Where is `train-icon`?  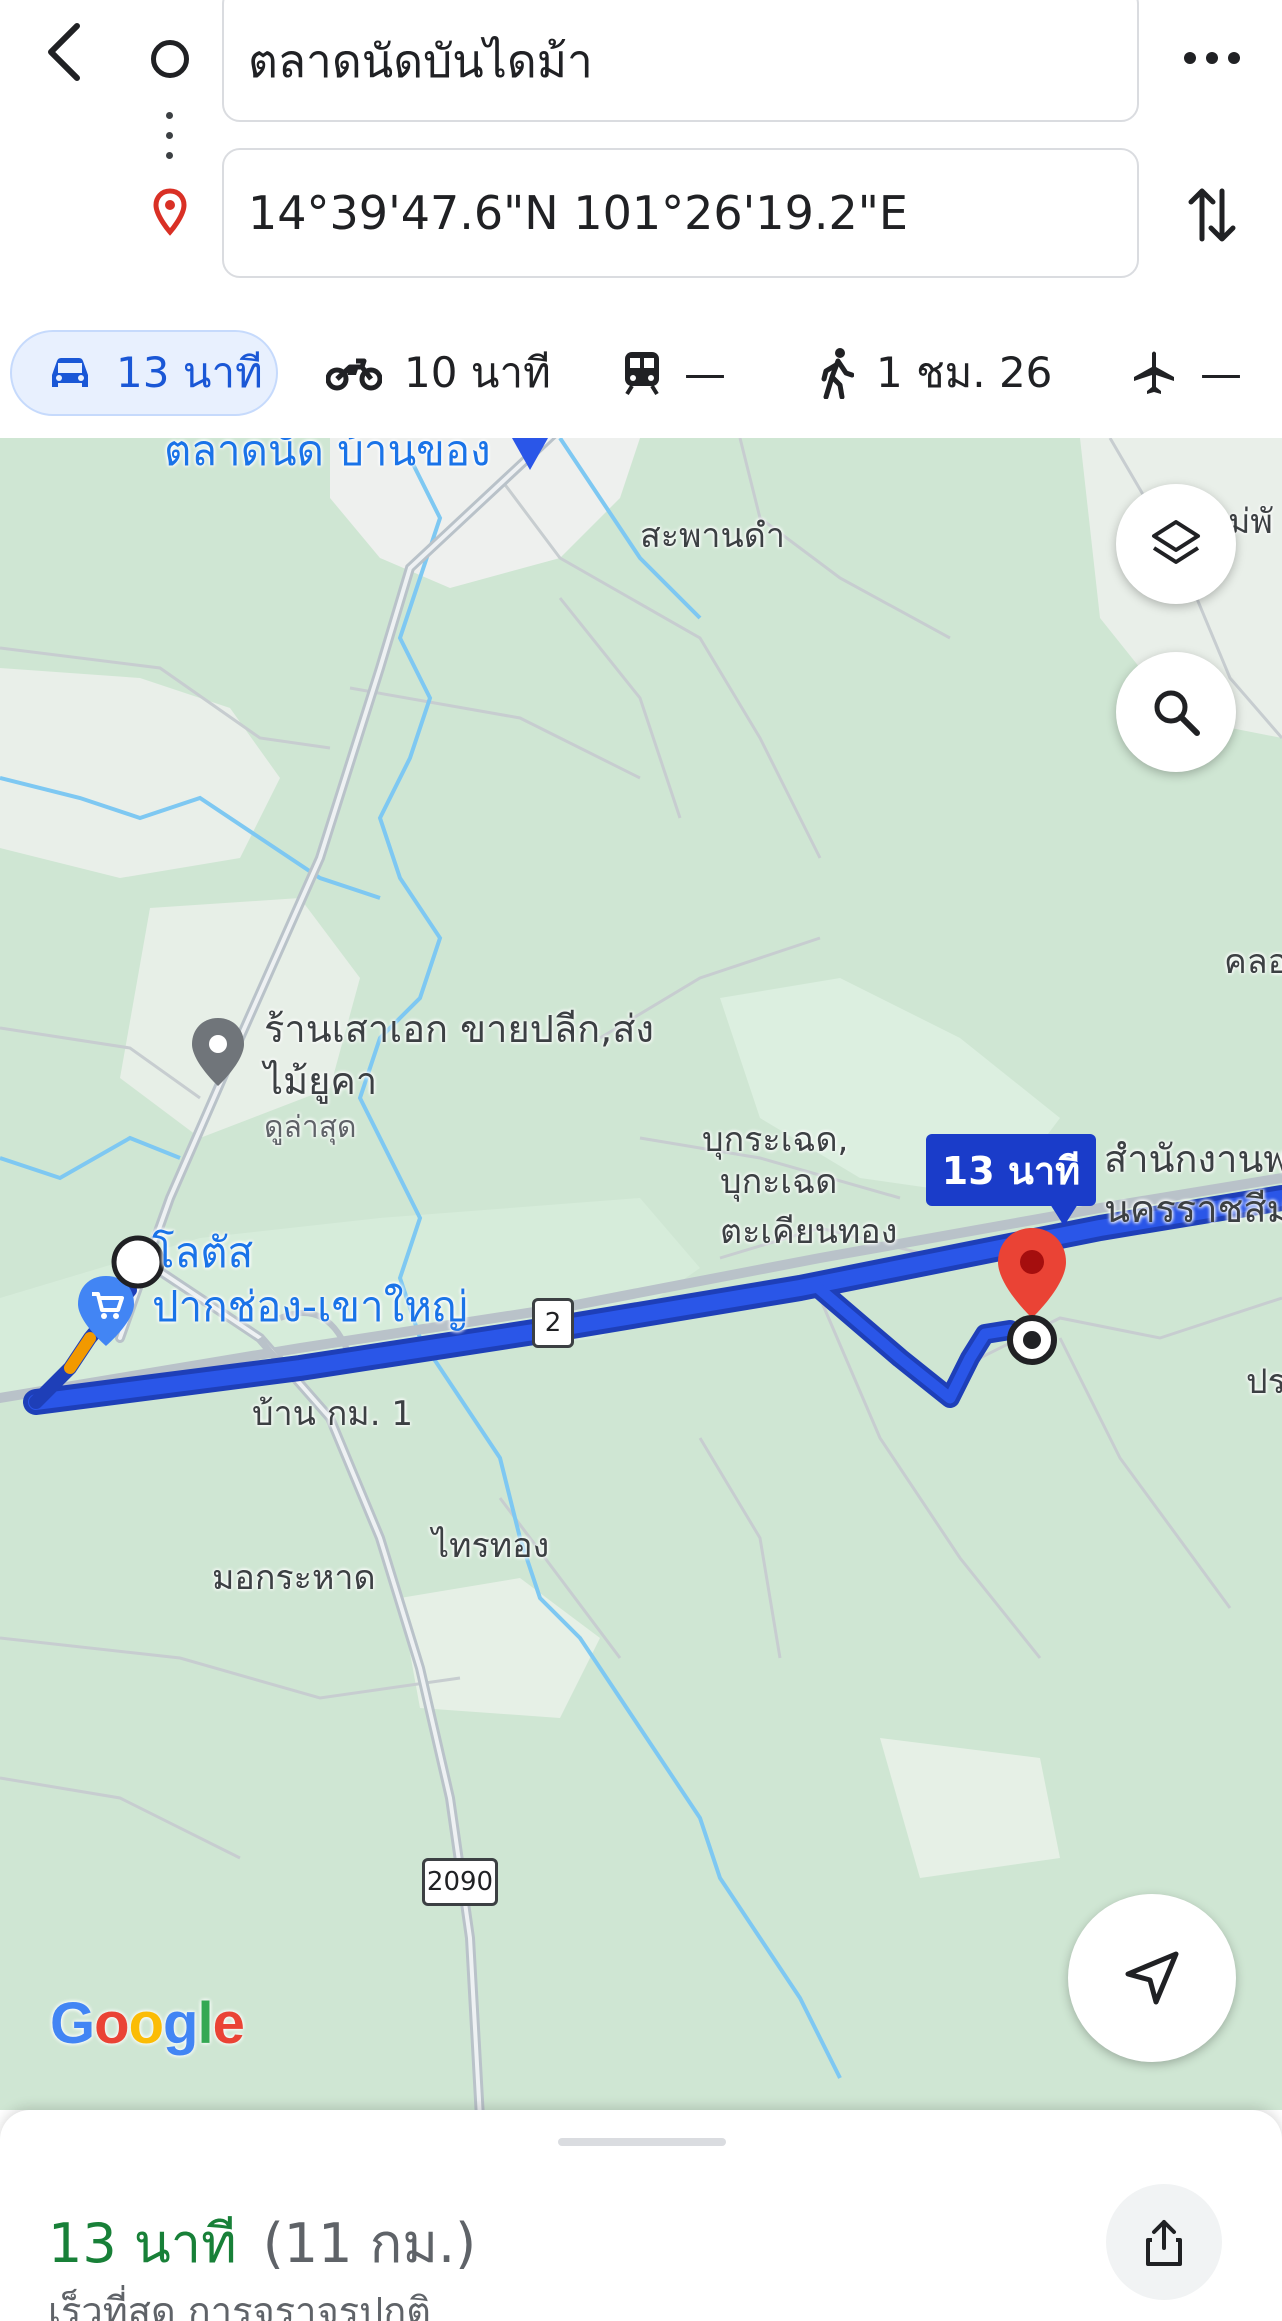
train-icon is located at coordinates (642, 374).